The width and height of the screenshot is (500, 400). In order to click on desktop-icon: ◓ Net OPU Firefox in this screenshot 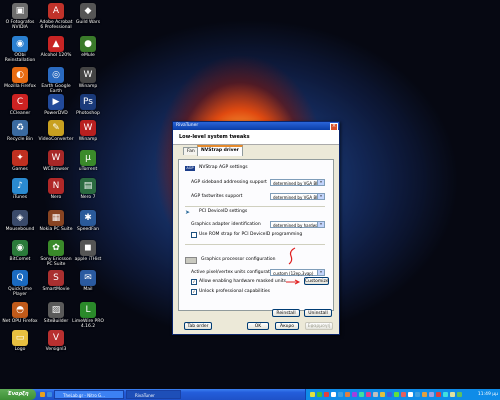, I will do `click(20, 313)`.